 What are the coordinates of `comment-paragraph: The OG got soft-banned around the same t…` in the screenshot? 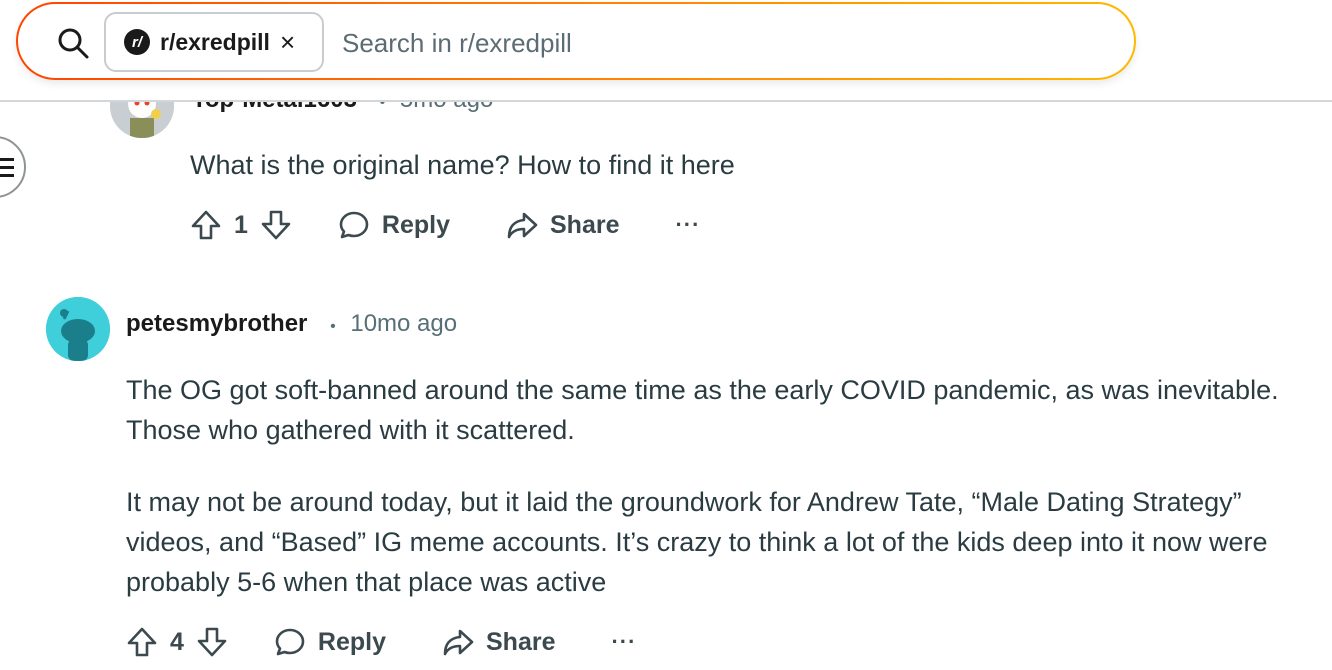 It's located at (702, 410).